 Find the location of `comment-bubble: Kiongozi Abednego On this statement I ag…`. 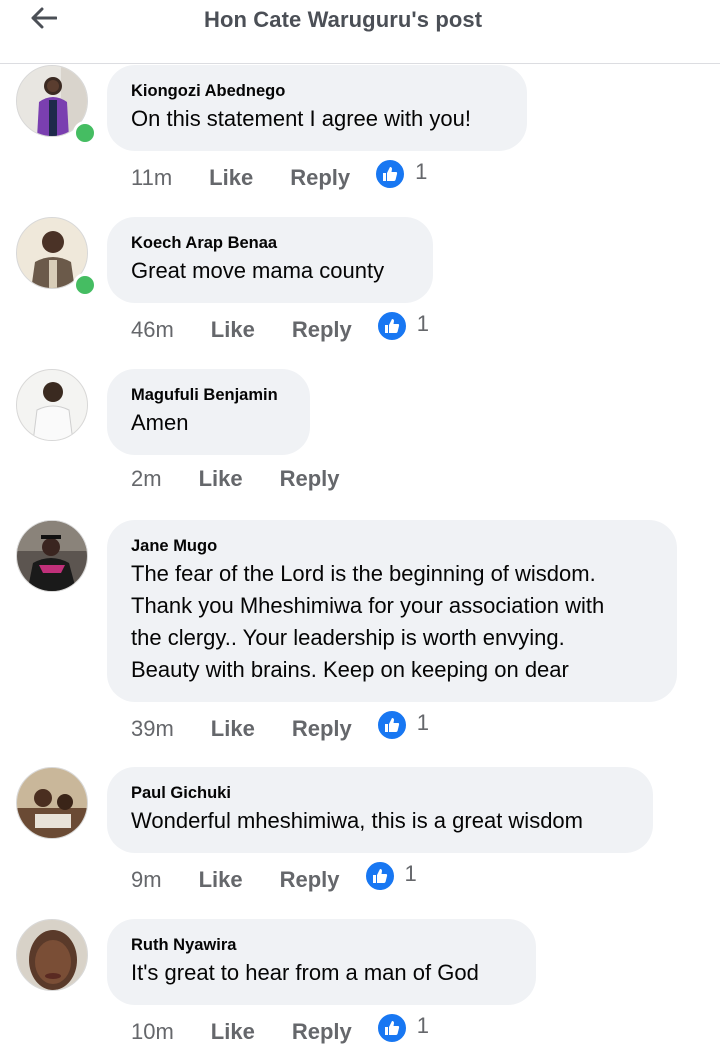

comment-bubble: Kiongozi Abednego On this statement I ag… is located at coordinates (317, 108).